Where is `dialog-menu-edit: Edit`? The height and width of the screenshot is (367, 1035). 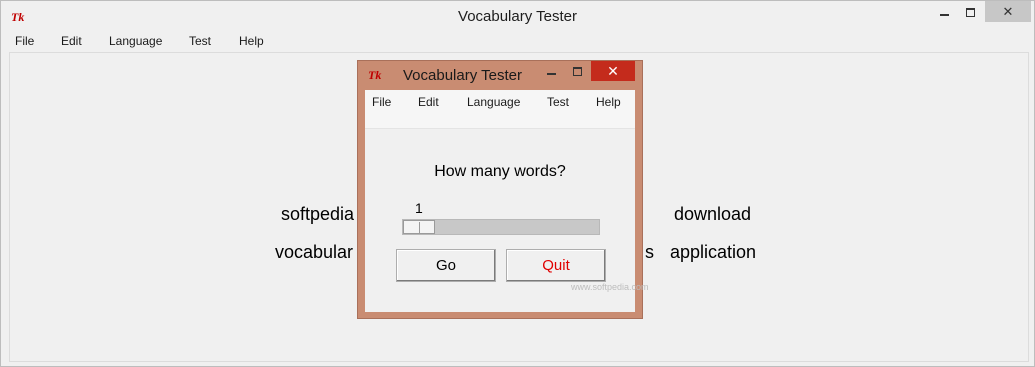
dialog-menu-edit: Edit is located at coordinates (428, 102).